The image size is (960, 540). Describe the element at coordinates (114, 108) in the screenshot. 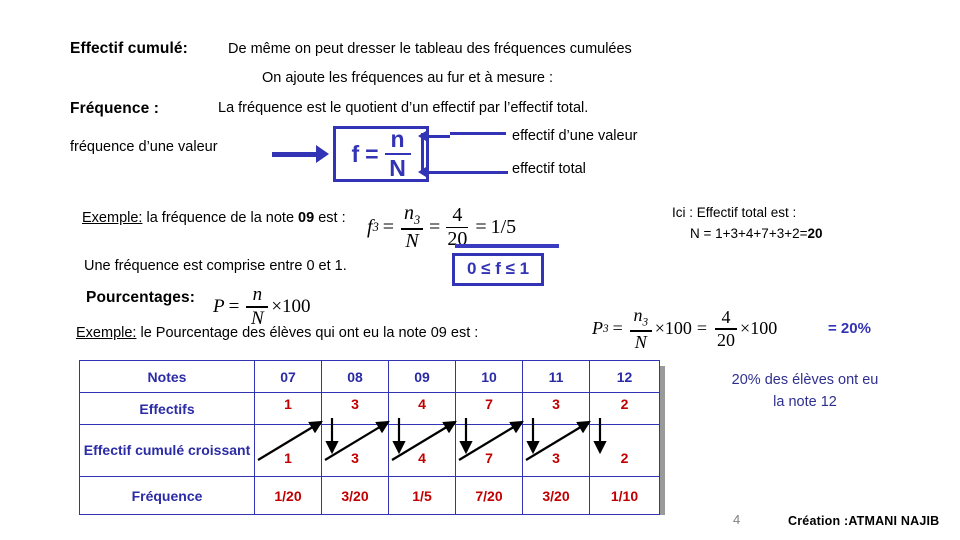

I see `frequence-label: Fréquence :` at that location.